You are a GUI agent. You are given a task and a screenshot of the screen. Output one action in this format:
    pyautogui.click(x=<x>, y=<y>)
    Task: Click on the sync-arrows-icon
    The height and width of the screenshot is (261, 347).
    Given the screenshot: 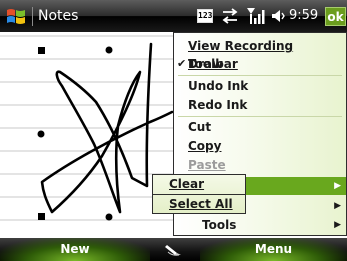 What is the action you would take?
    pyautogui.click(x=230, y=16)
    